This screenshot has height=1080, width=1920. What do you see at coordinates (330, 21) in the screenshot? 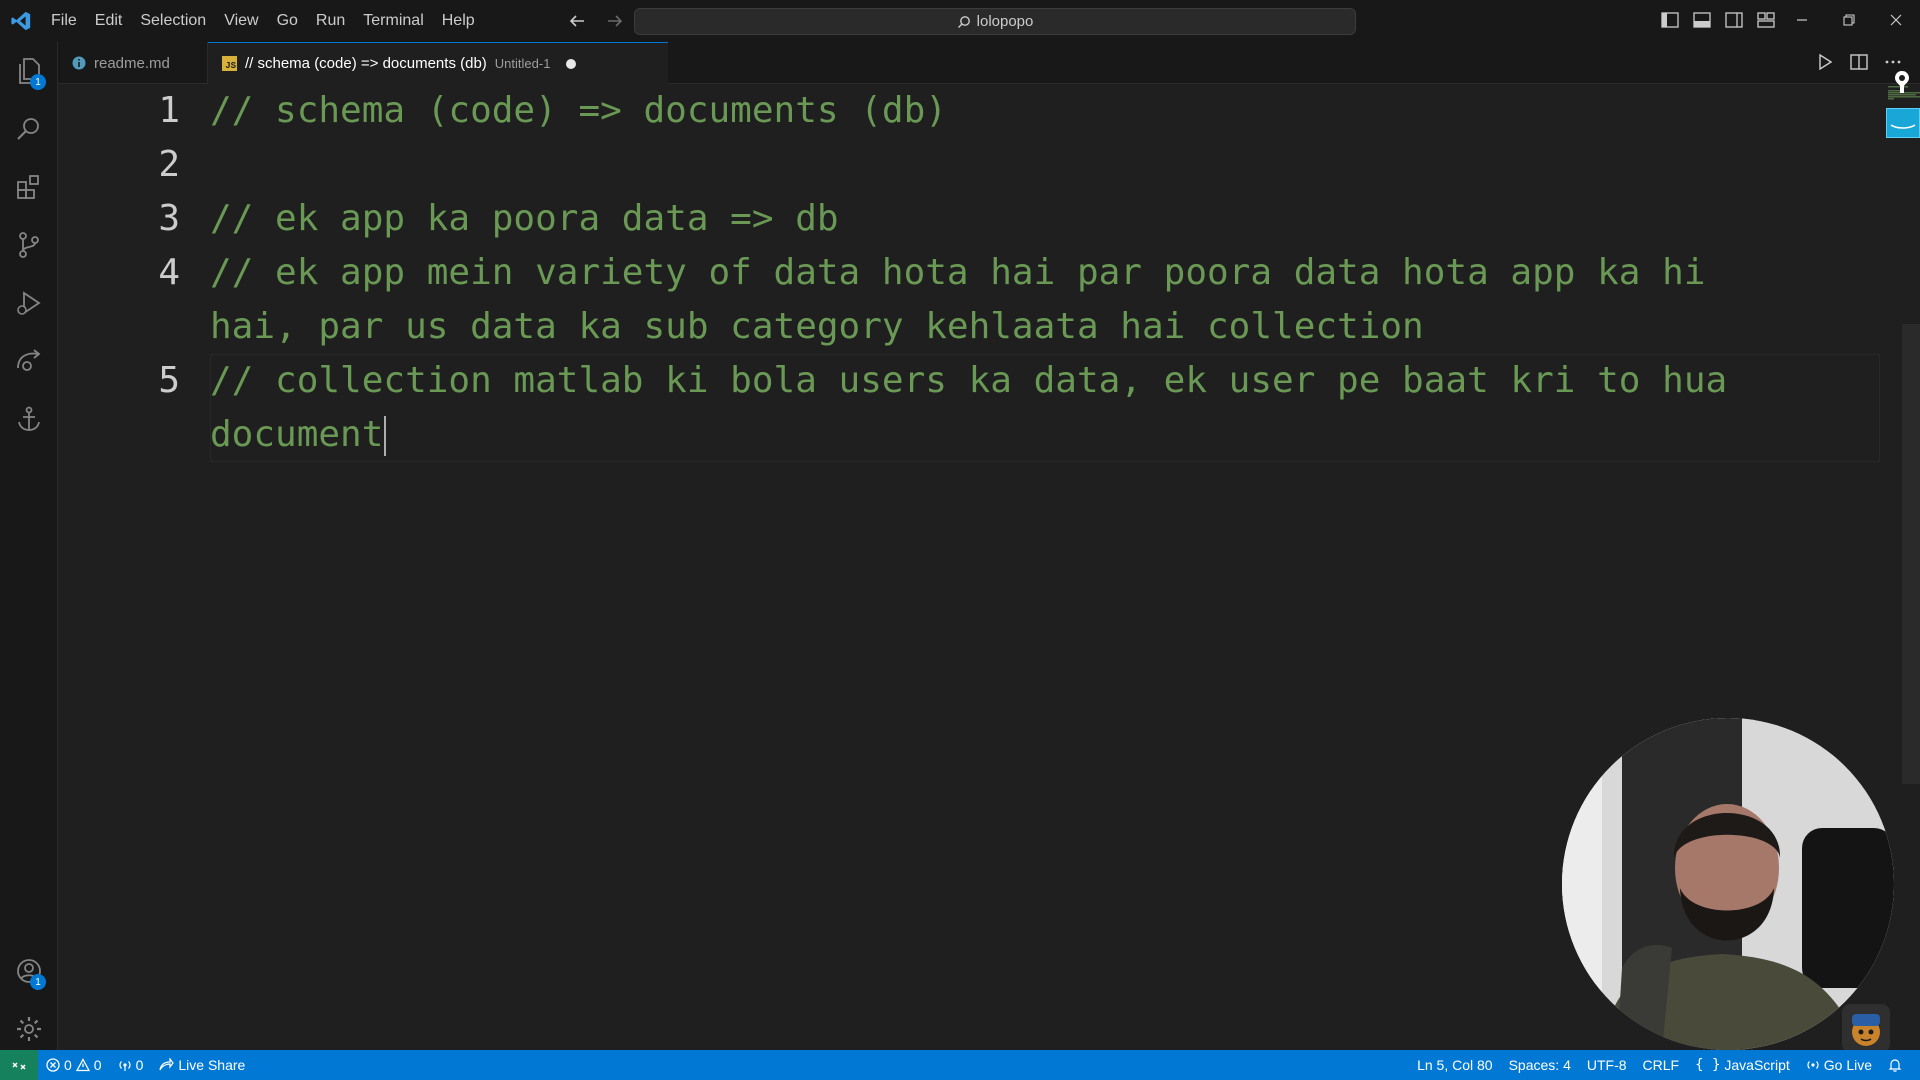
I see `menu-run: Run` at bounding box center [330, 21].